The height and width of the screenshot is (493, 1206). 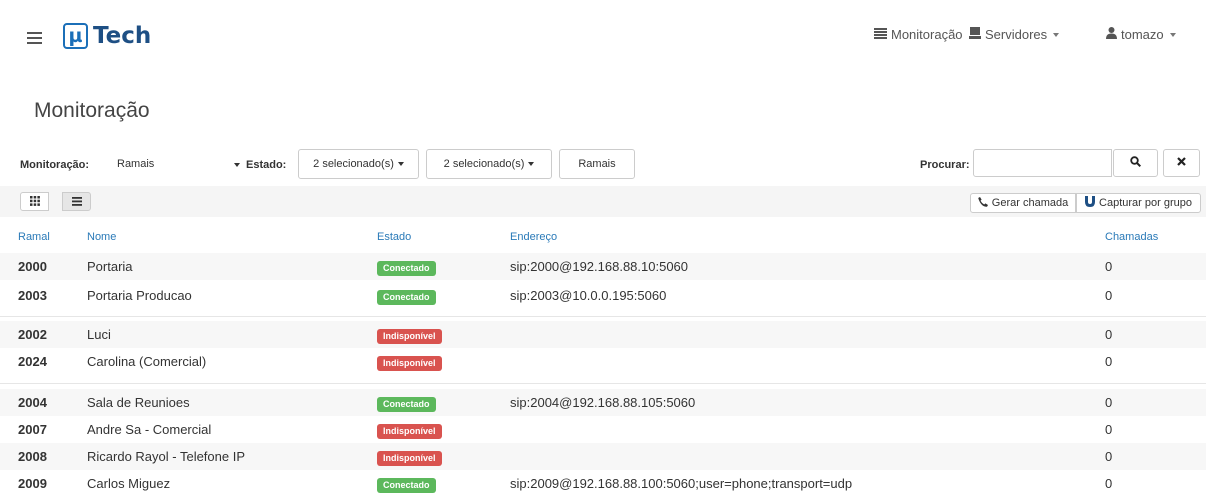 What do you see at coordinates (34, 38) in the screenshot?
I see `hamburger-menu-icon` at bounding box center [34, 38].